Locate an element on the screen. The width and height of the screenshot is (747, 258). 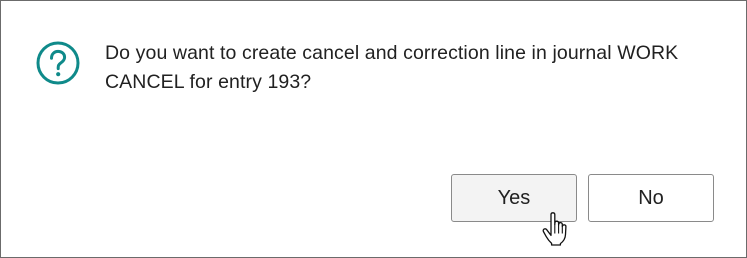
dialog-message-line-2: CANCEL for entry 193? is located at coordinates (208, 82).